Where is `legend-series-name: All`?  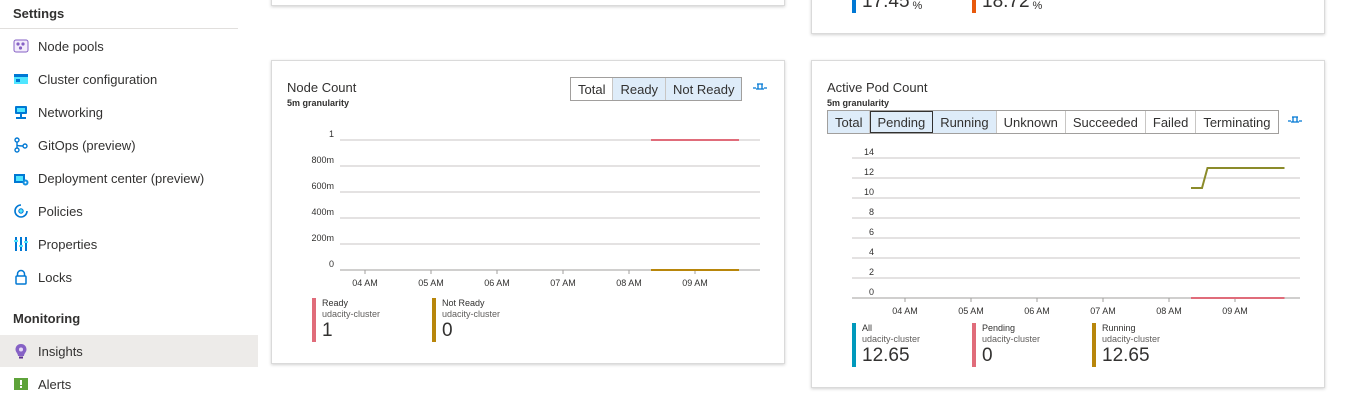 legend-series-name: All is located at coordinates (867, 328).